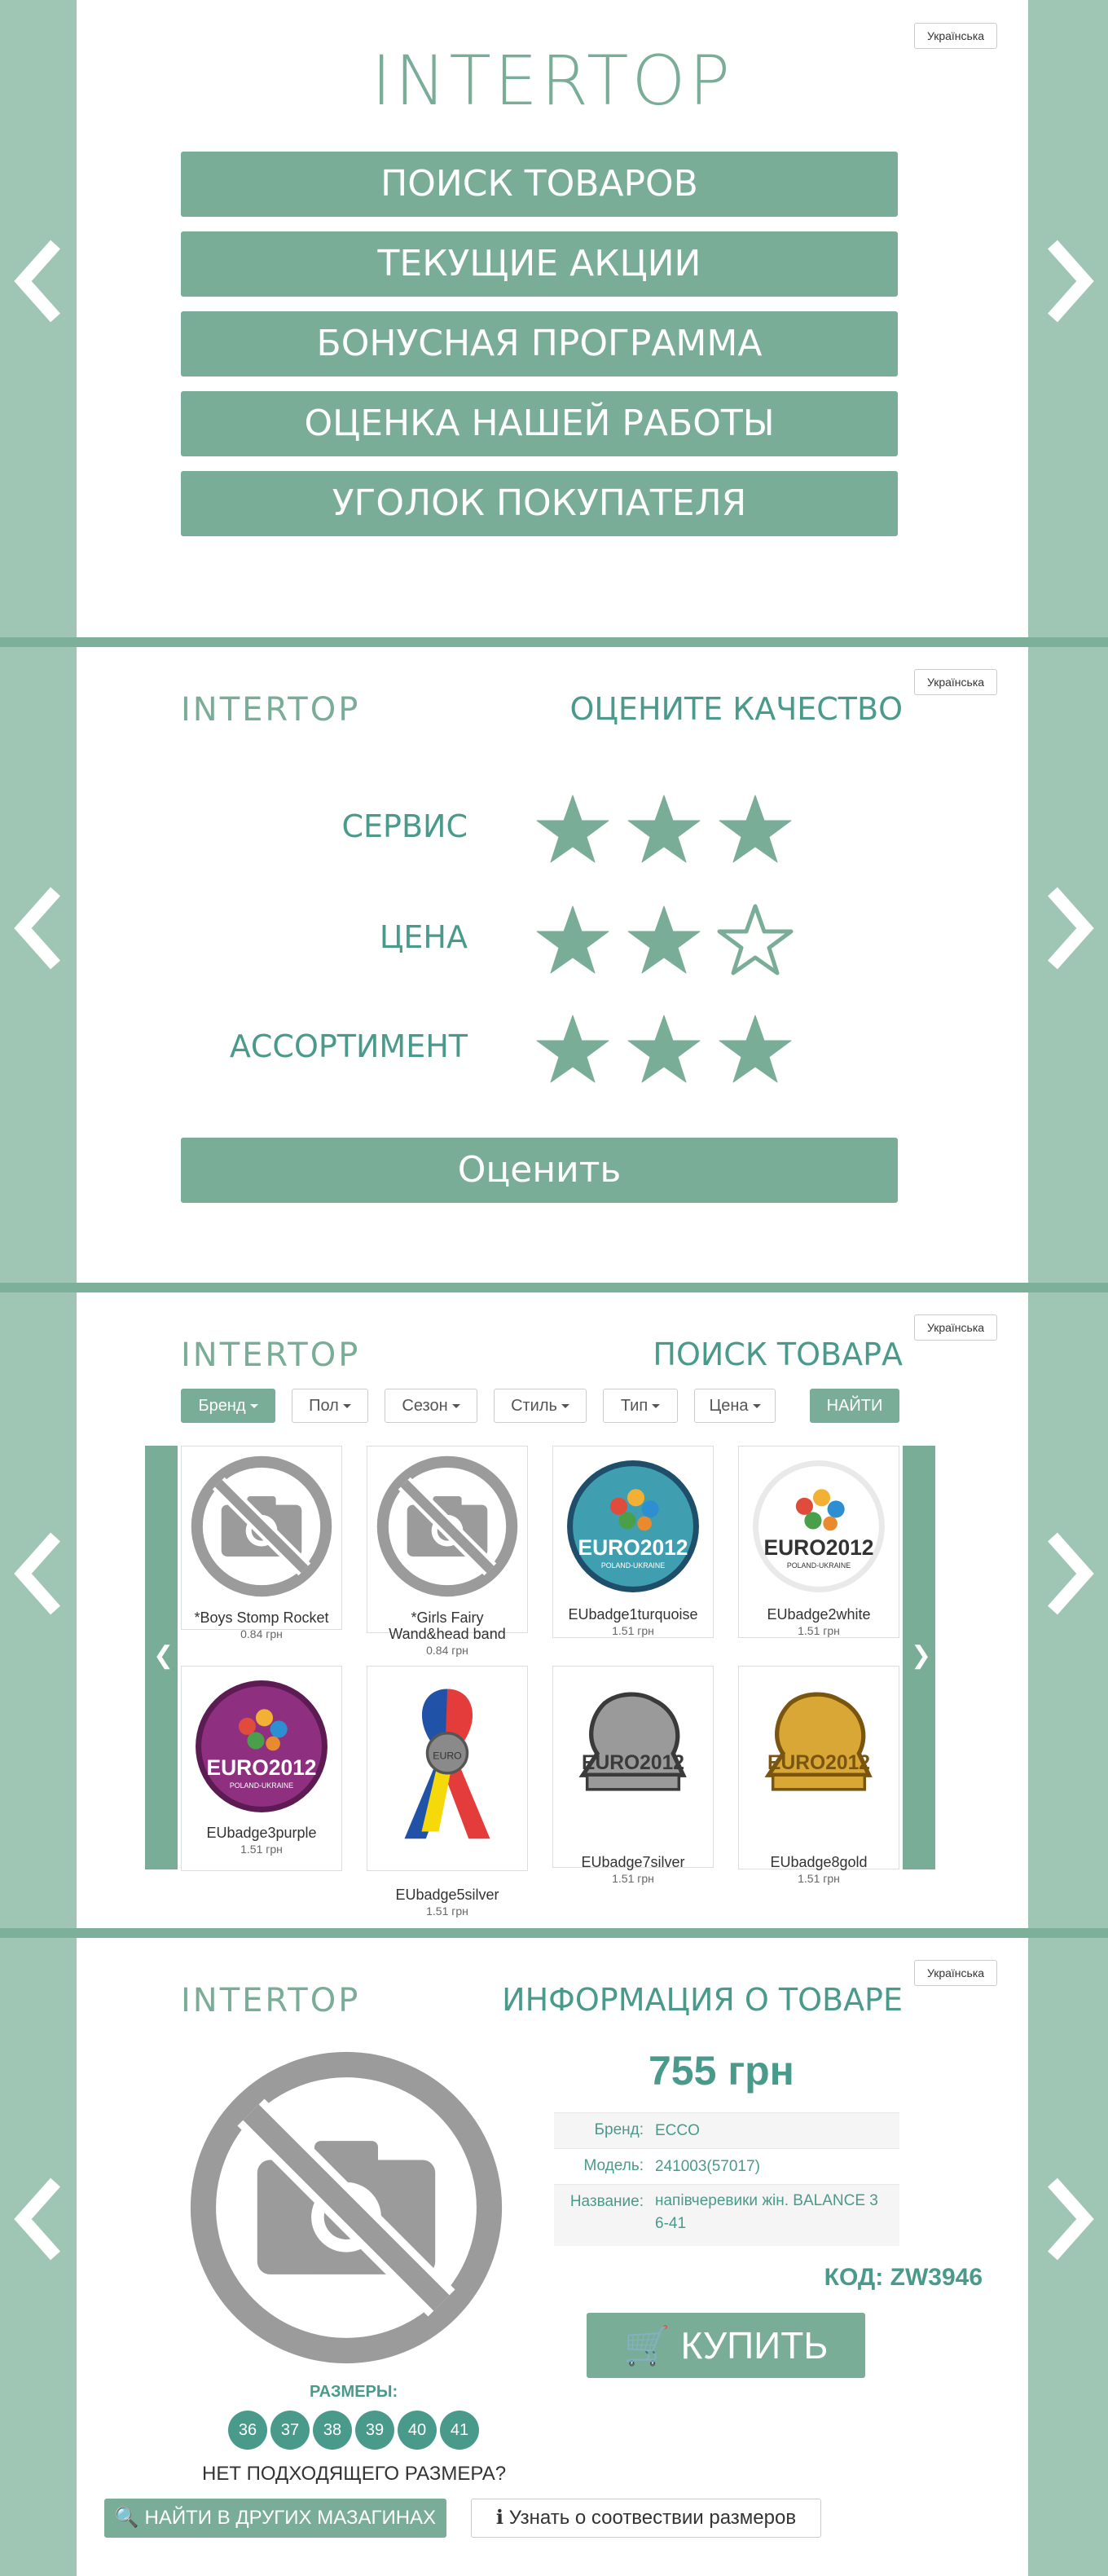 The width and height of the screenshot is (1108, 2576). Describe the element at coordinates (447, 1756) in the screenshot. I see `svg-text: EURO` at that location.